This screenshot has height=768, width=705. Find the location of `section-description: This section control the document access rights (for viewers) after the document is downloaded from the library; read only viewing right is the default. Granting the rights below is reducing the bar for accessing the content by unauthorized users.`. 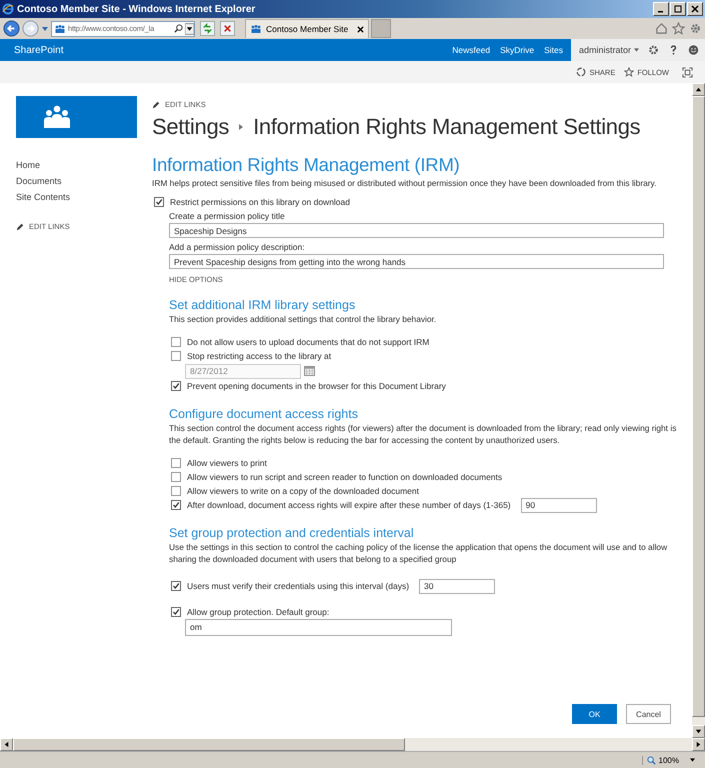

section-description: This section control the document access rights (for viewers) after the document is downloaded from the library; read only viewing right is the default. Granting the rights below is reducing the bar for accessing the content by unauthorized users. is located at coordinates (423, 434).